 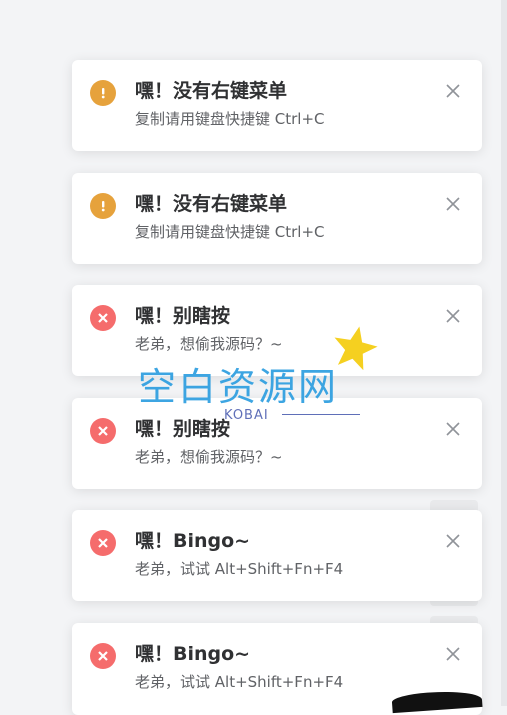 What do you see at coordinates (238, 387) in the screenshot?
I see `watermark-title: 空白资源网` at bounding box center [238, 387].